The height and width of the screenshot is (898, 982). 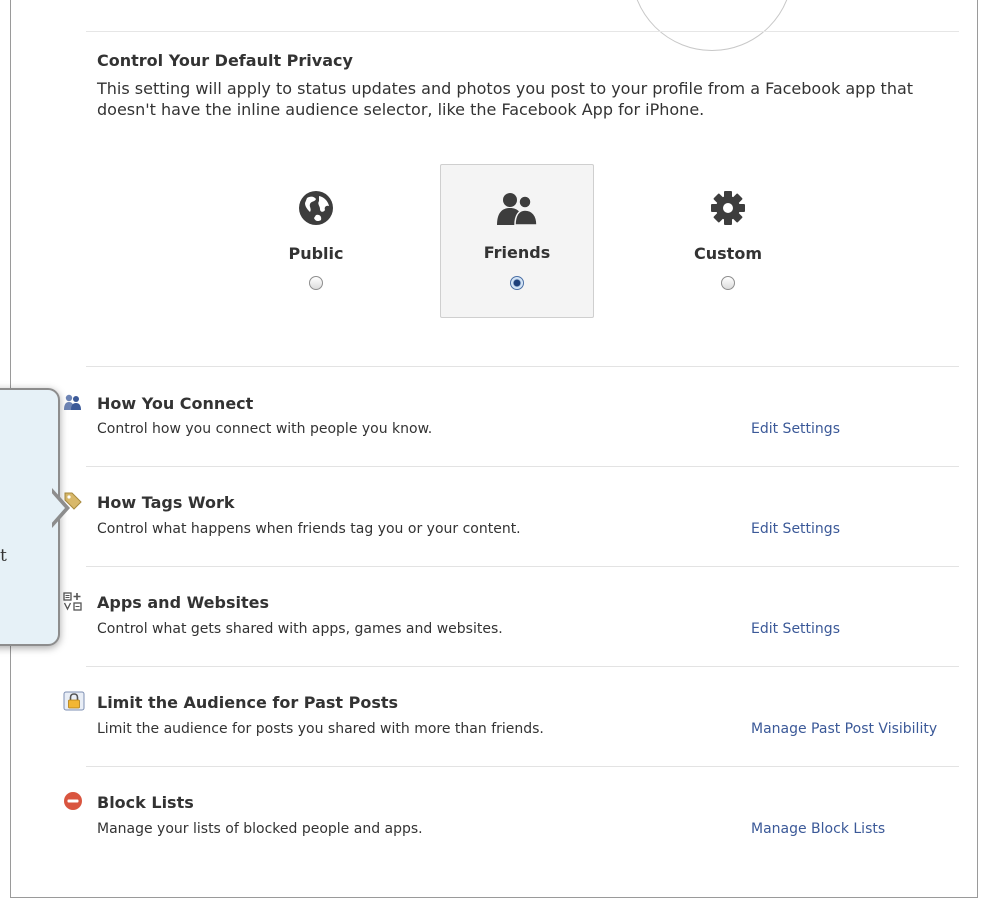 I want to click on section-title-how-you-connect: How You Connect, so click(x=175, y=403).